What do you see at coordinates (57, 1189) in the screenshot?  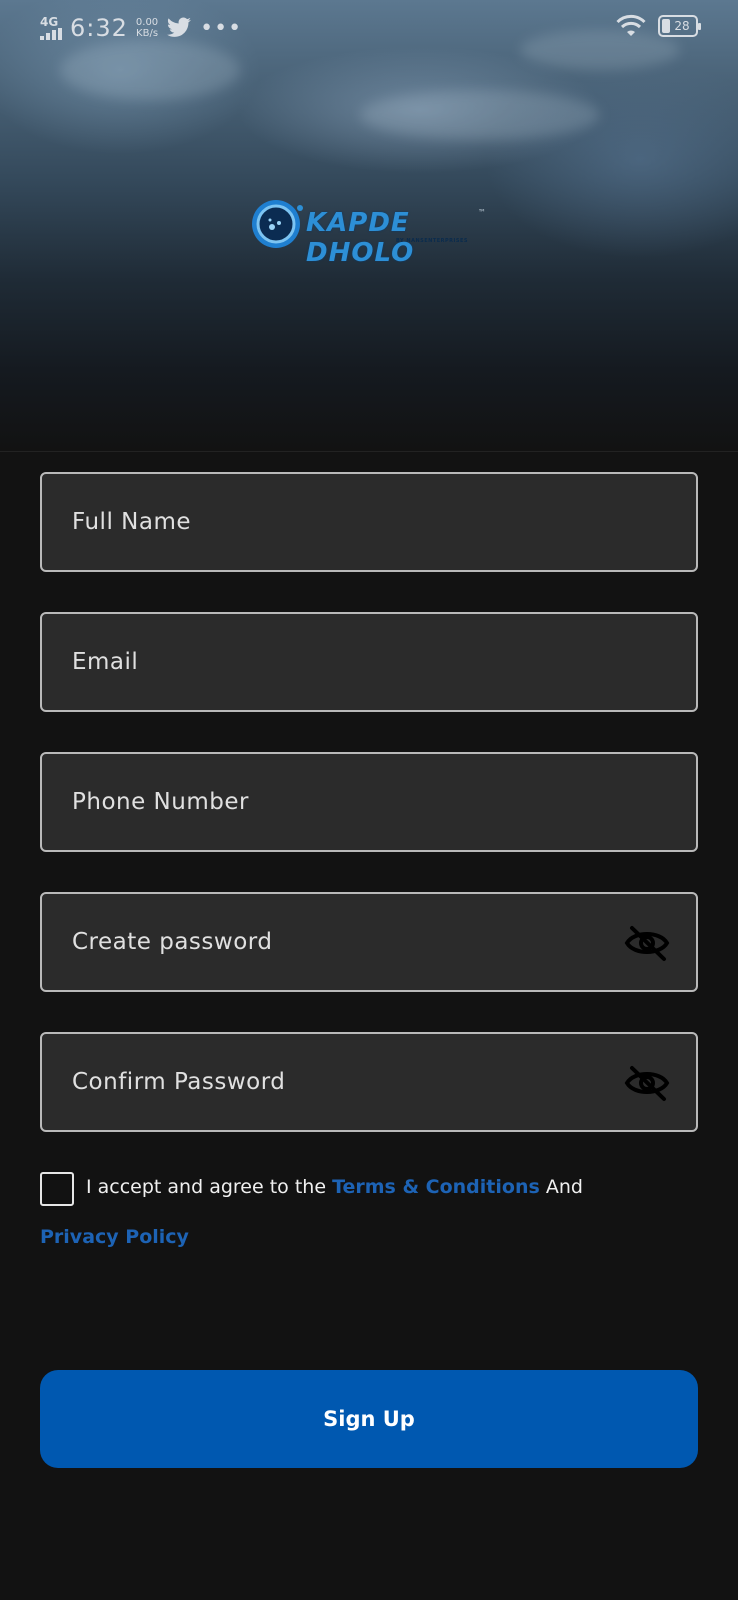 I see `terms-checkbox` at bounding box center [57, 1189].